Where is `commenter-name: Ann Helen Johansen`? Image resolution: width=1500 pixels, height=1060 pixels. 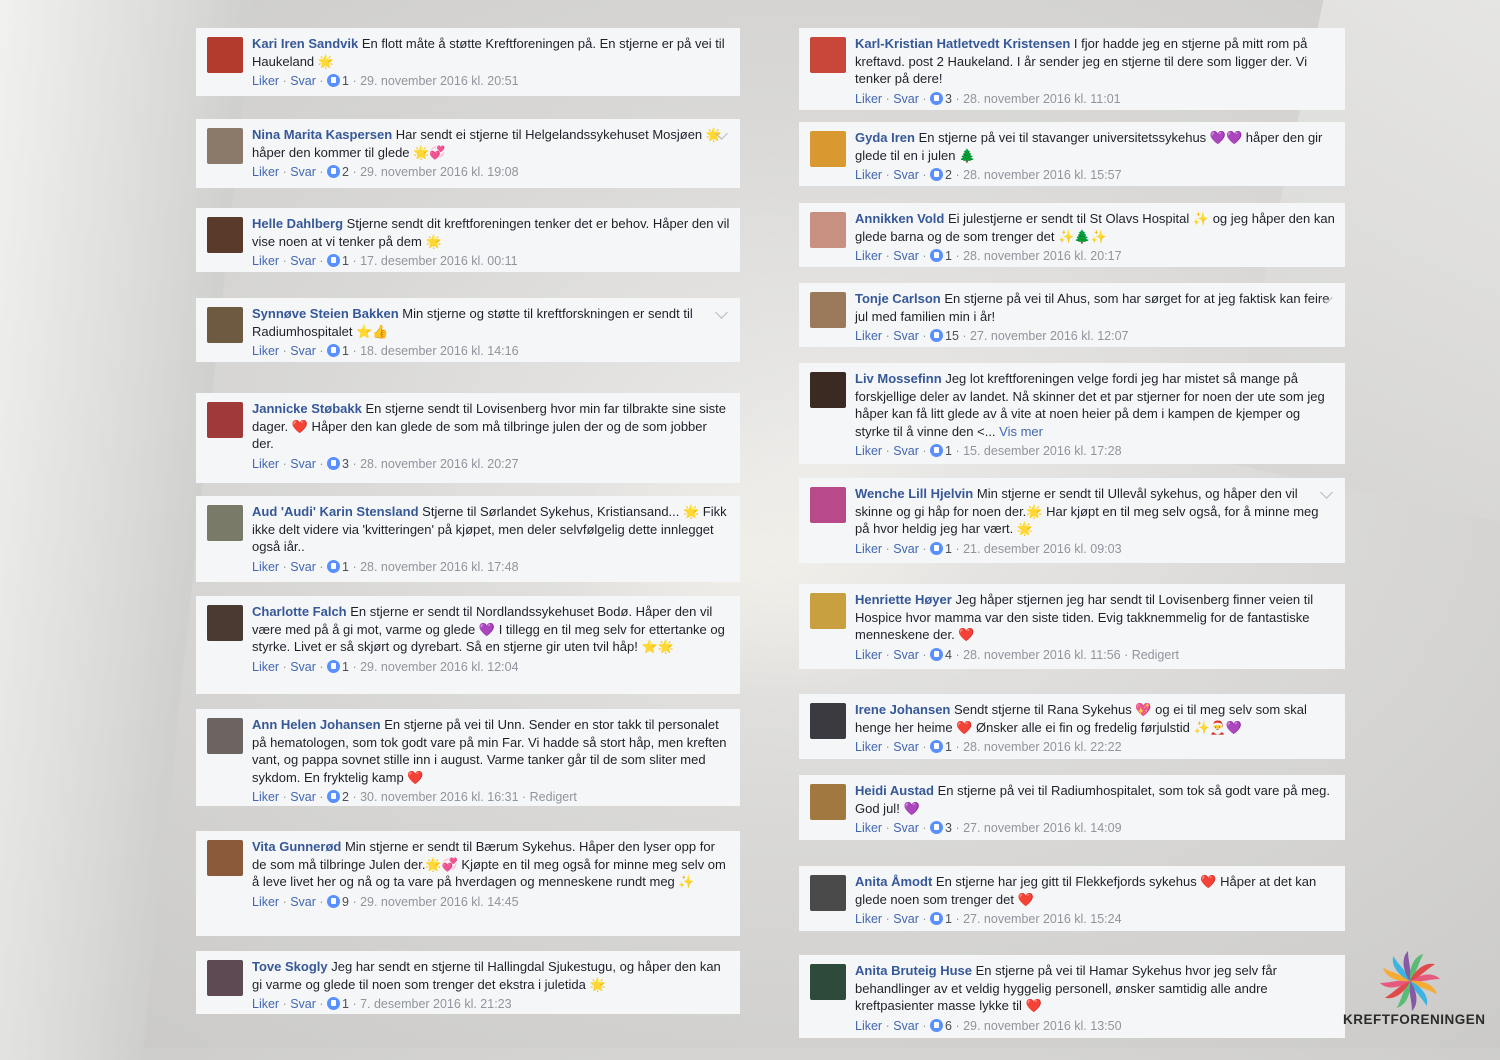
commenter-name: Ann Helen Johansen is located at coordinates (316, 724).